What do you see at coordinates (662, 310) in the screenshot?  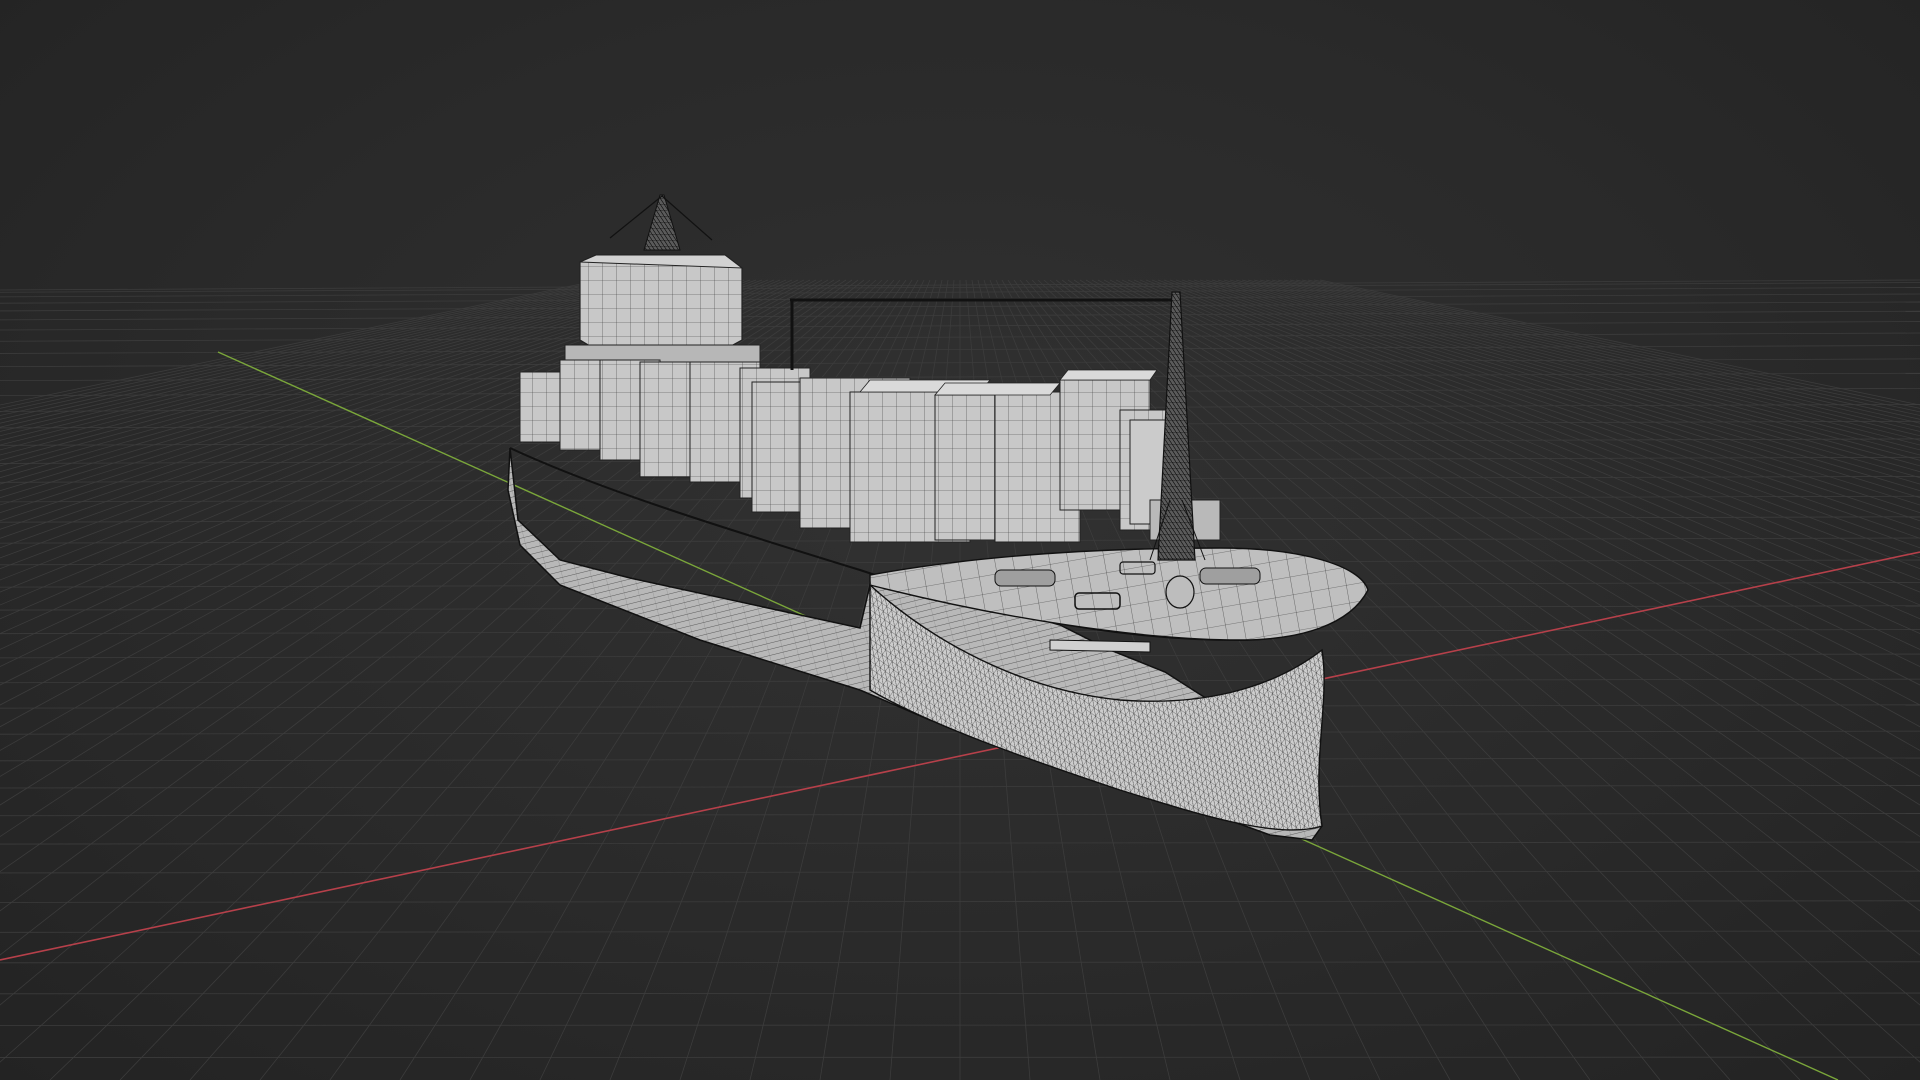 I see `bridge-superstructure` at bounding box center [662, 310].